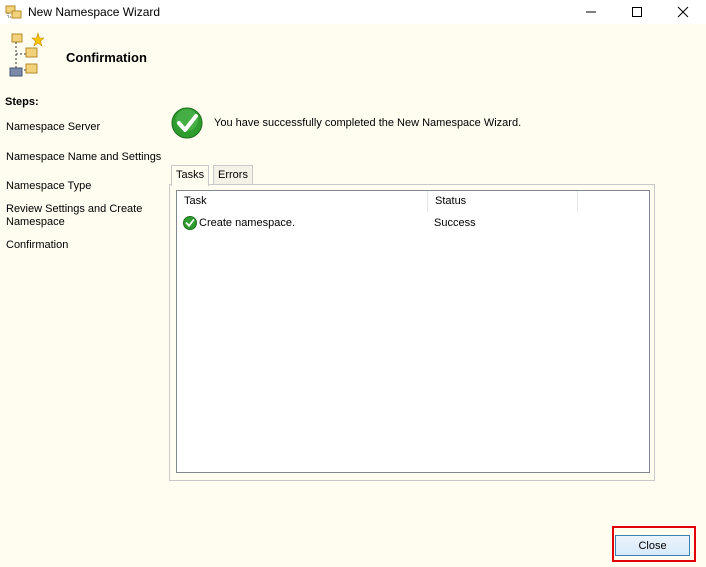 The width and height of the screenshot is (706, 567). I want to click on tab-tasks: Tasks, so click(190, 175).